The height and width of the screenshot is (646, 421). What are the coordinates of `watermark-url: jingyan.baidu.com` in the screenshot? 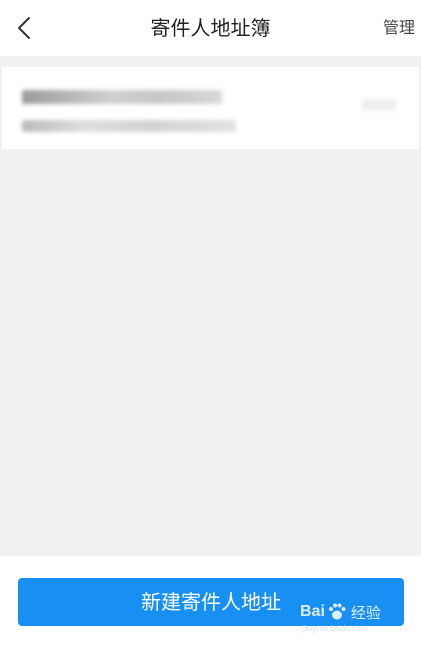 It's located at (335, 628).